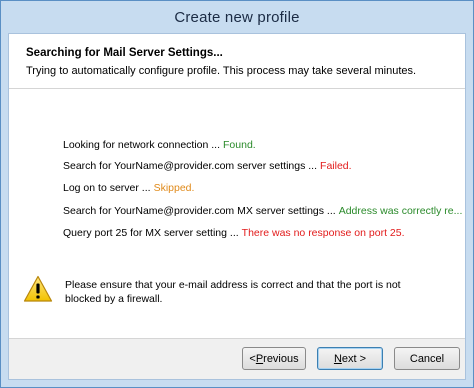 This screenshot has height=388, width=474. I want to click on step-result: Skipped., so click(174, 188).